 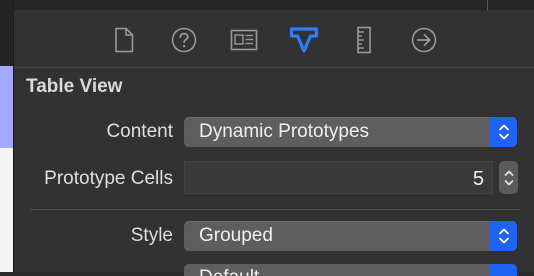 What do you see at coordinates (108, 178) in the screenshot?
I see `prototype-cells-label: Prototype Cells` at bounding box center [108, 178].